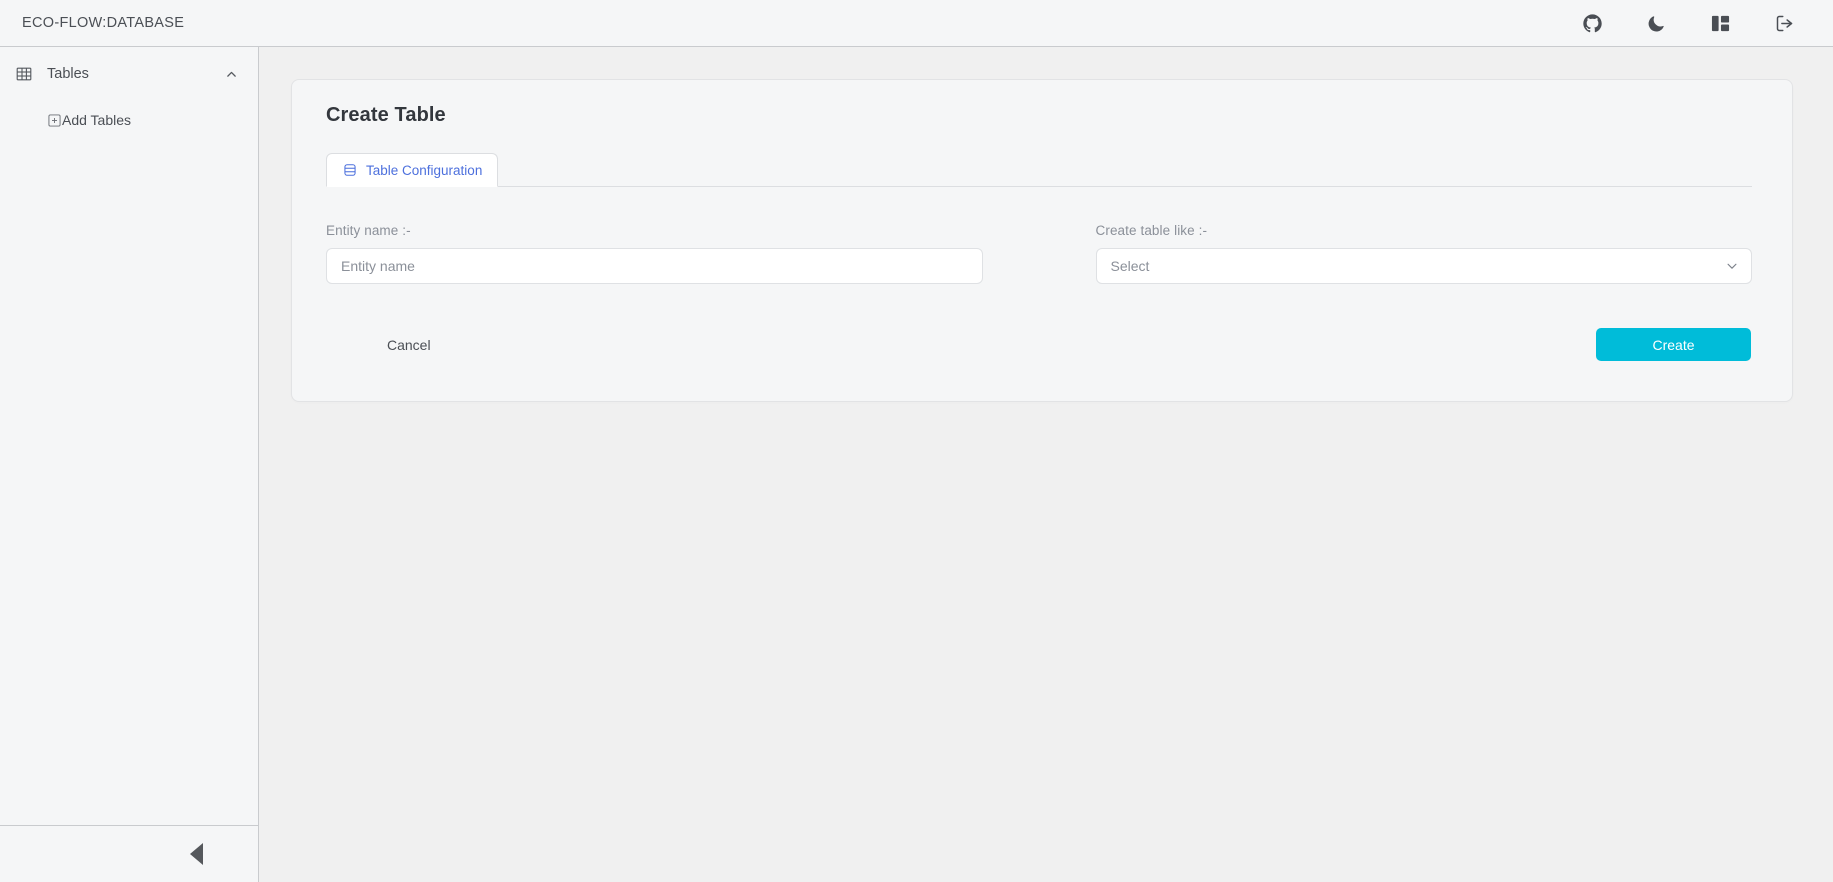 The height and width of the screenshot is (882, 1833). Describe the element at coordinates (1130, 266) in the screenshot. I see `select-value: Select` at that location.